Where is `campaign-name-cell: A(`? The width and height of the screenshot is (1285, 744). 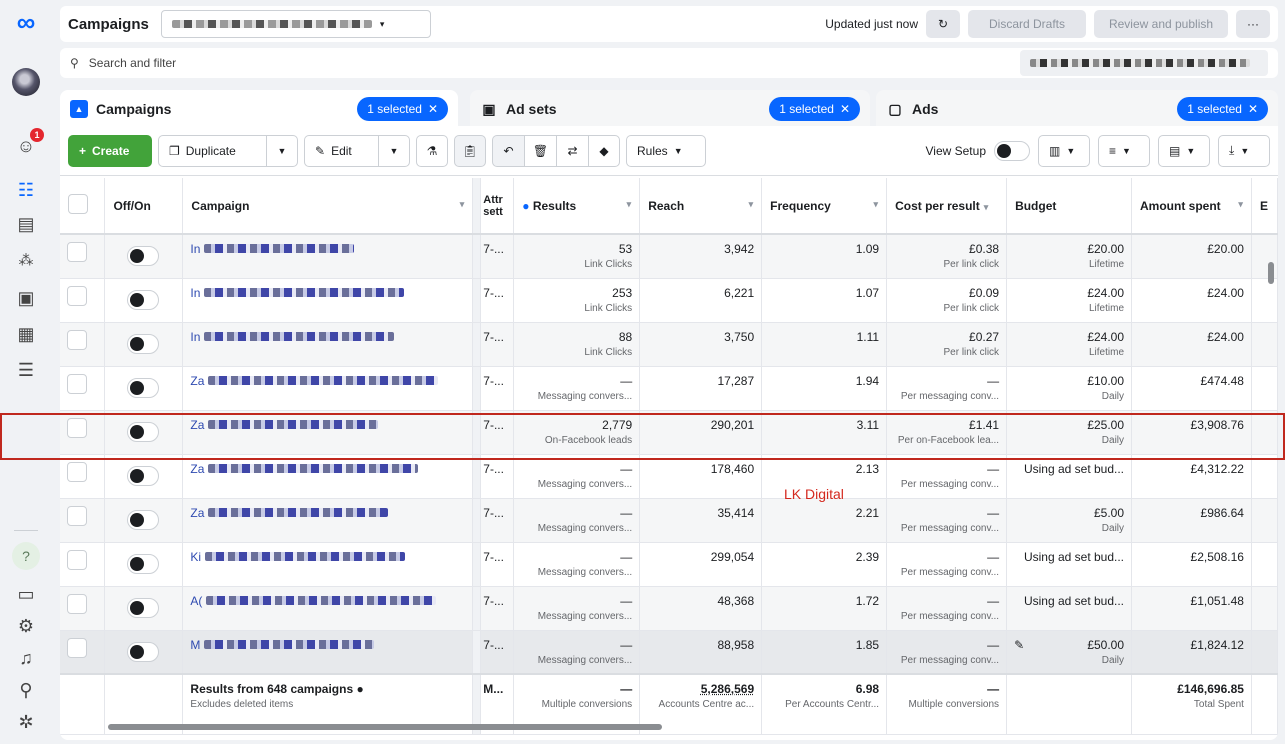 campaign-name-cell: A( is located at coordinates (328, 608).